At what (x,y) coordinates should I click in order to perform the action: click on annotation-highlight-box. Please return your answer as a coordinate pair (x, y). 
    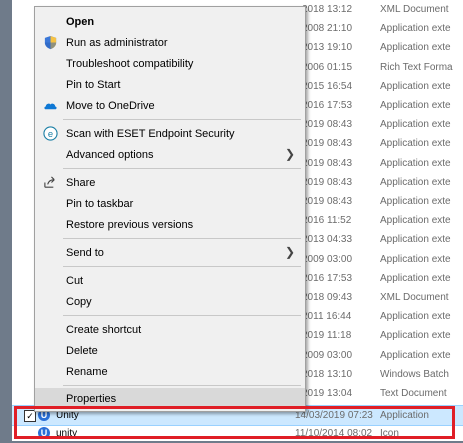
    Looking at the image, I should click on (234, 422).